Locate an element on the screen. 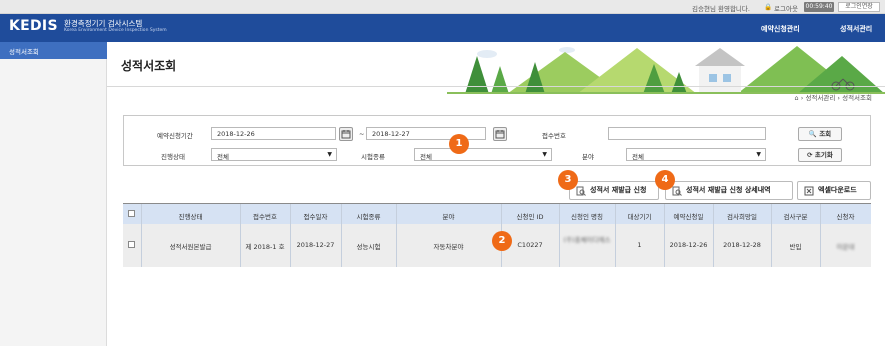  reissue-request-label: 성적서 재발급 신청 is located at coordinates (618, 190).